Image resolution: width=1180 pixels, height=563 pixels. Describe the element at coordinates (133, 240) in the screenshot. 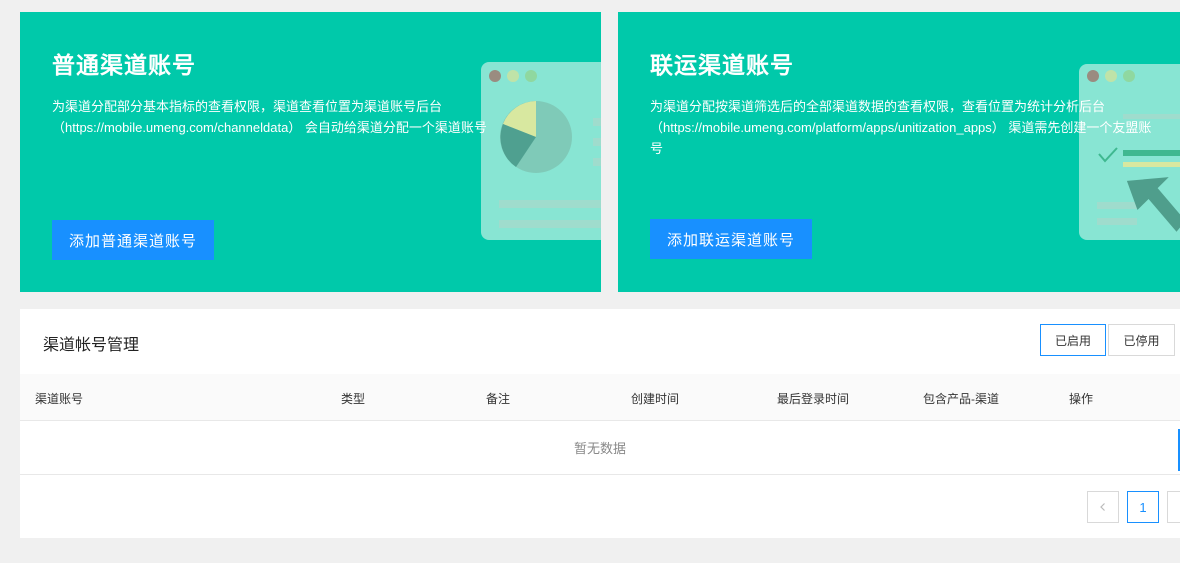

I see `add-normal-channel-button: 添加普通渠道账号` at that location.